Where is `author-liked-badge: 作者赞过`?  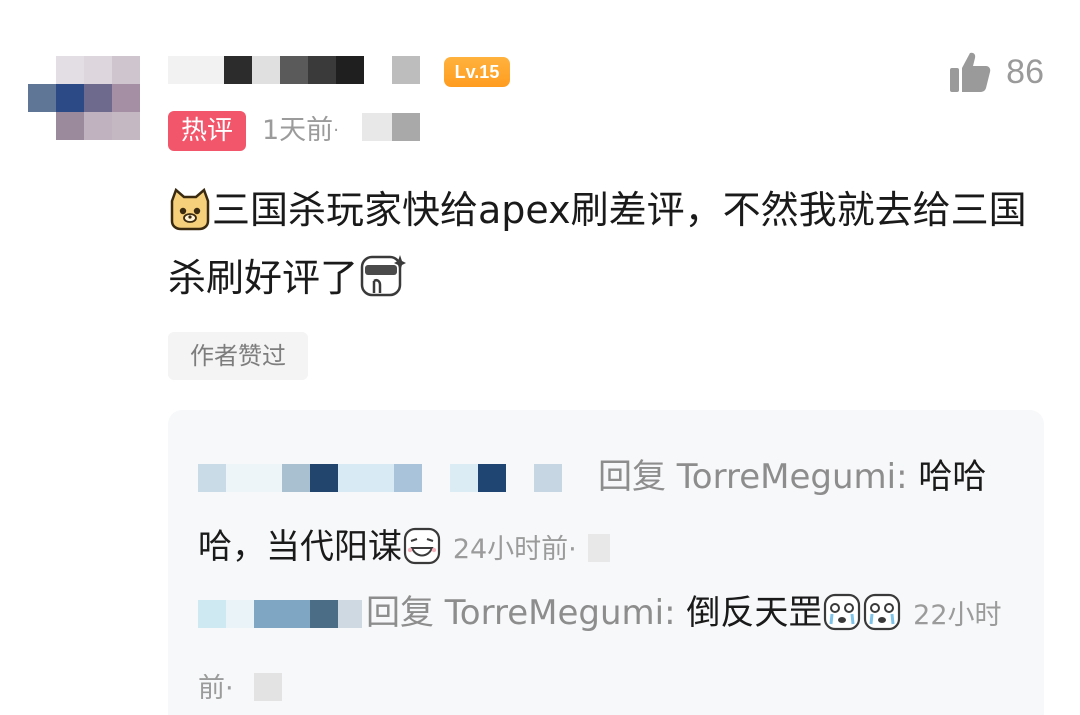
author-liked-badge: 作者赞过 is located at coordinates (238, 356).